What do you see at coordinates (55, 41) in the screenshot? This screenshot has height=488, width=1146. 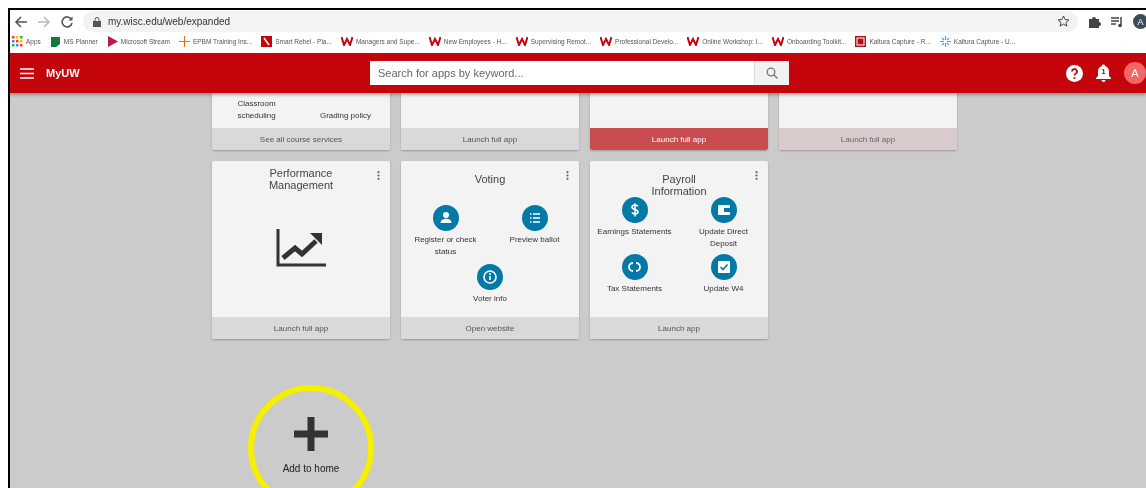 I see `planner-icon` at bounding box center [55, 41].